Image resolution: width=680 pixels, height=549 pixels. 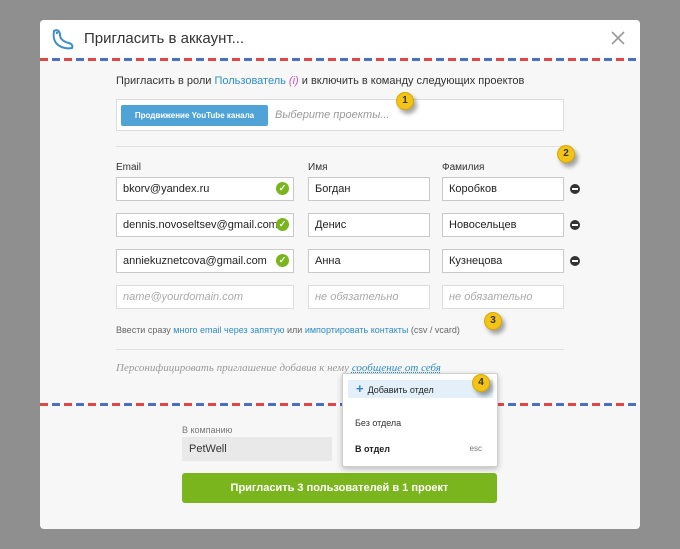 I want to click on no-department-item: Без отдела, so click(x=378, y=423).